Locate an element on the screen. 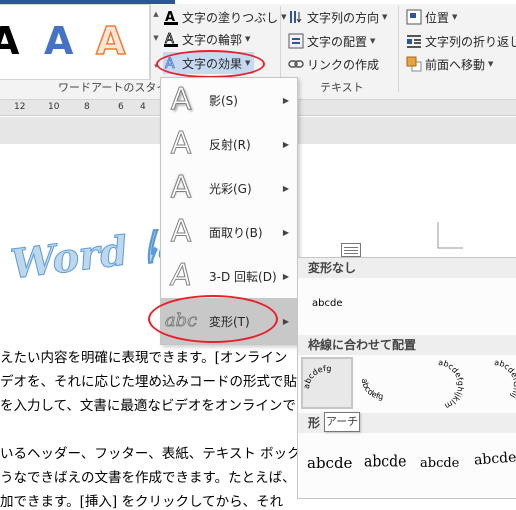  circle-option: abcdefghijklm is located at coordinates (438, 384).